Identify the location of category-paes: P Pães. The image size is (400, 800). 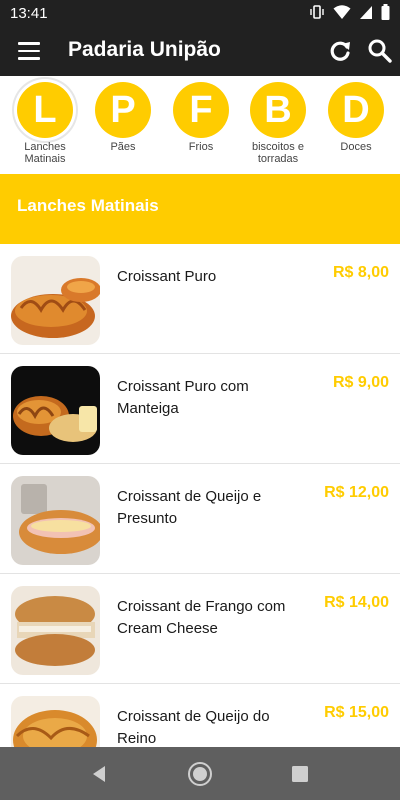
(123, 117).